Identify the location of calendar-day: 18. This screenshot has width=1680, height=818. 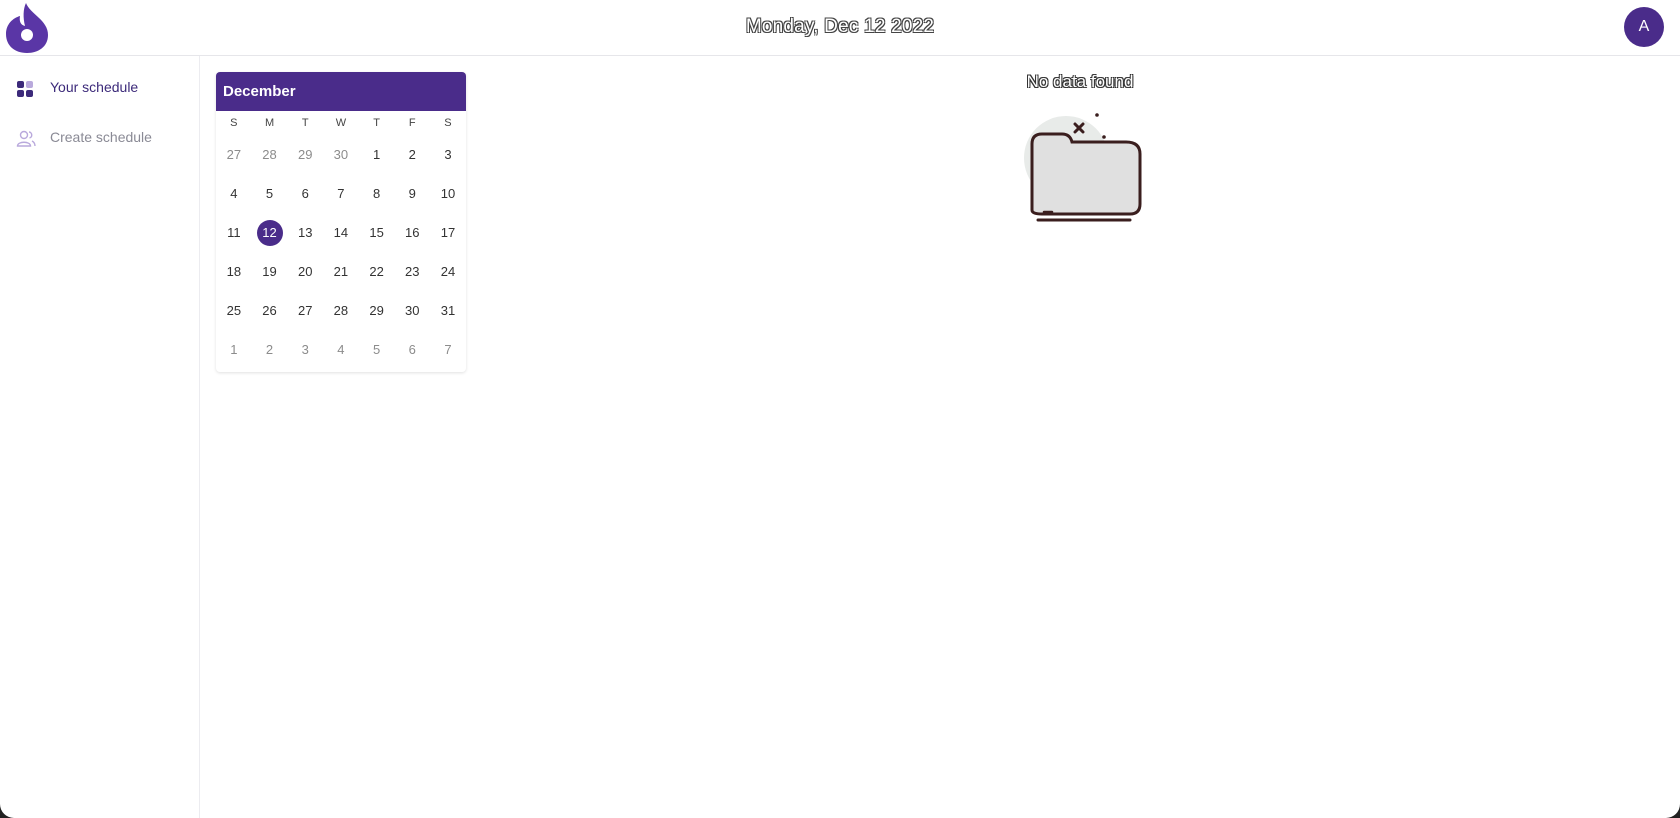
(234, 271).